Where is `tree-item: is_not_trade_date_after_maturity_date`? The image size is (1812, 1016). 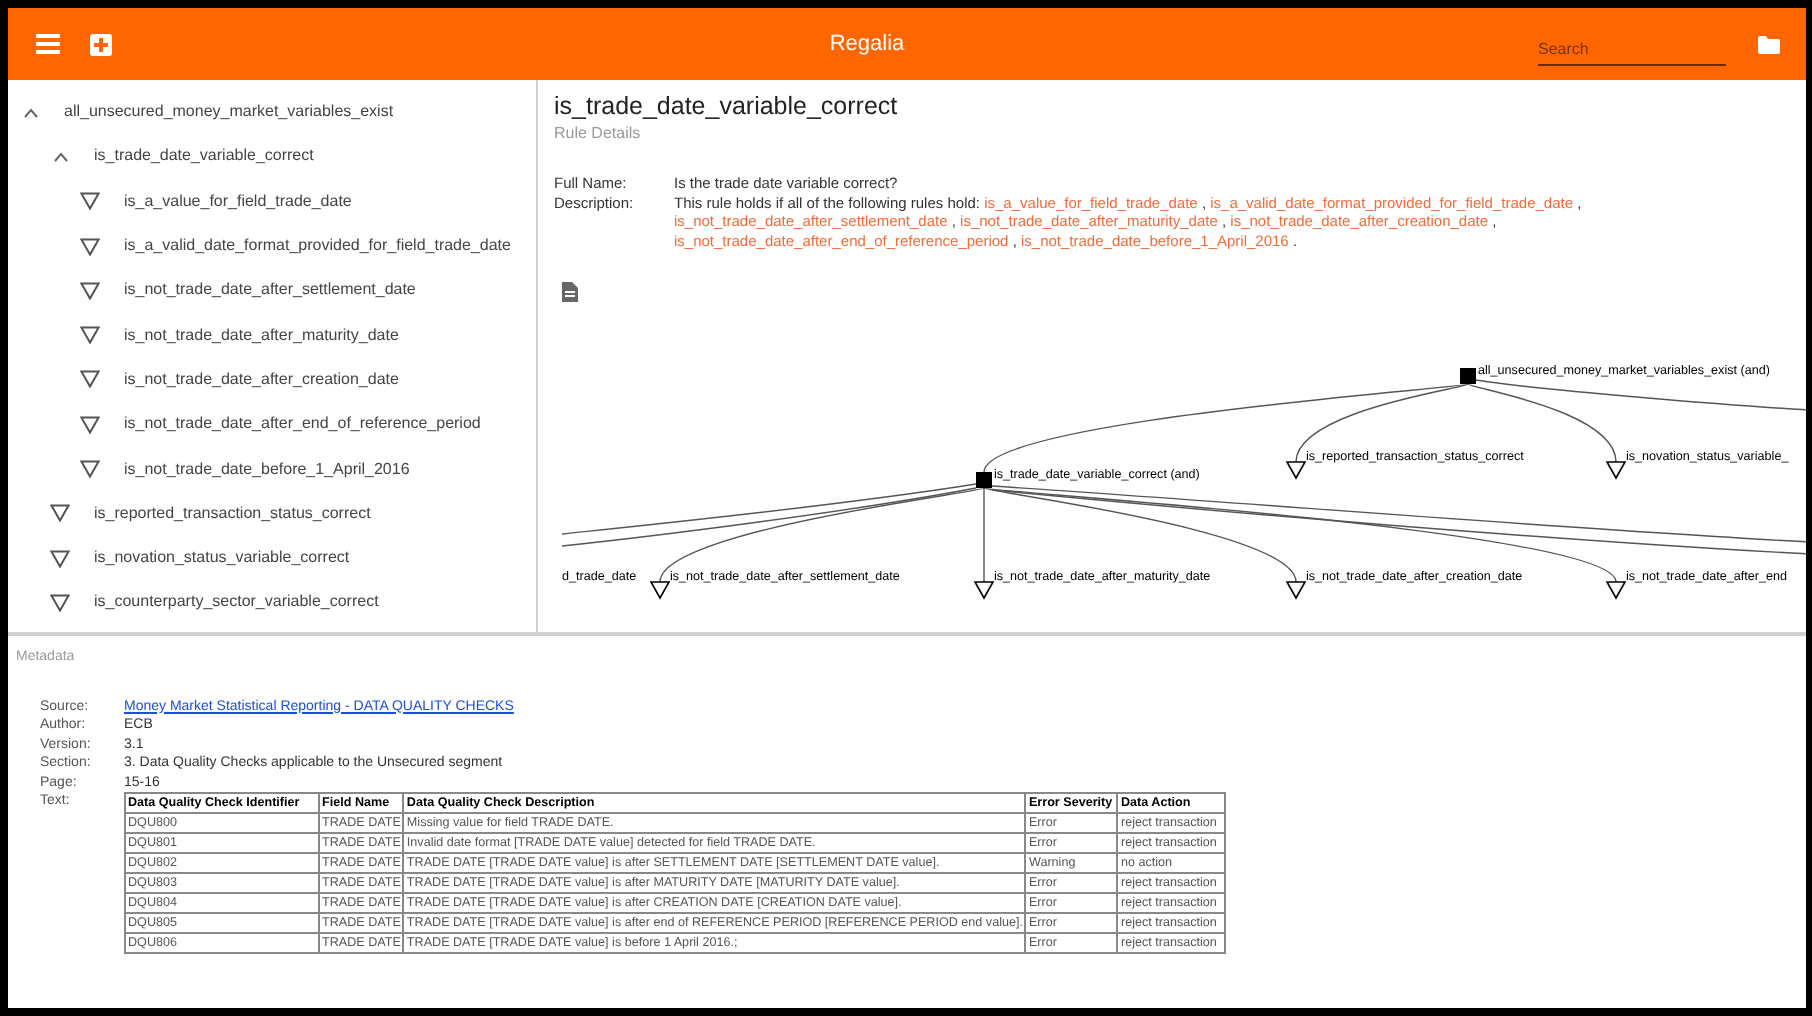 tree-item: is_not_trade_date_after_maturity_date is located at coordinates (261, 335).